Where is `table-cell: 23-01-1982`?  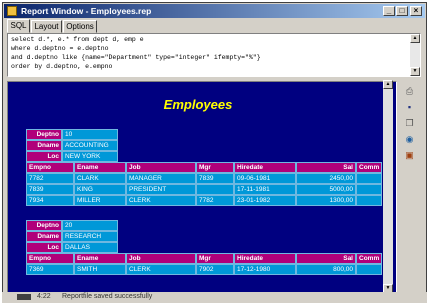
table-cell: 23-01-1982 is located at coordinates (265, 200).